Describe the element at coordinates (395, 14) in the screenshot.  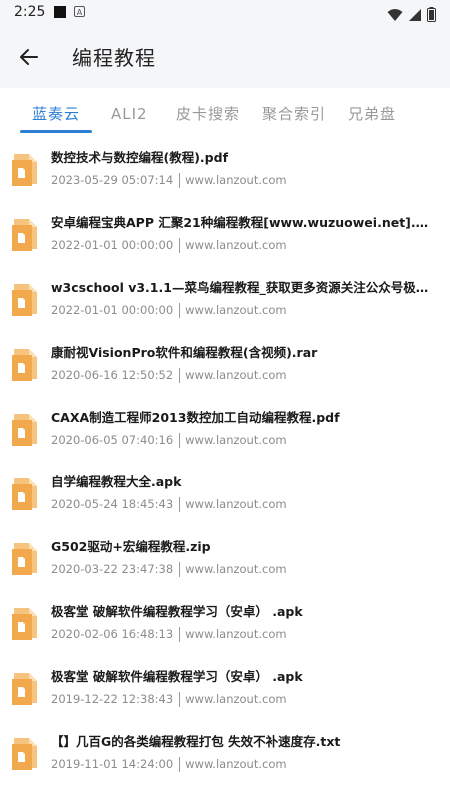
I see `wifi-icon` at that location.